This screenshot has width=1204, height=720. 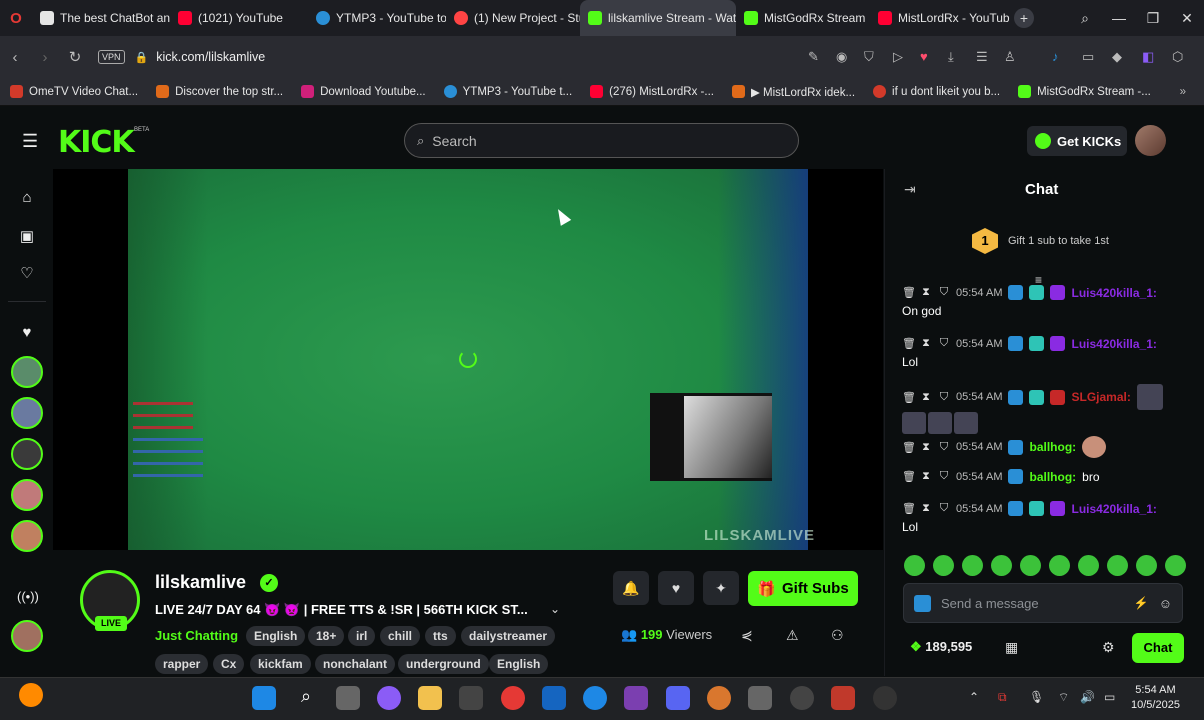 What do you see at coordinates (1036, 697) in the screenshot?
I see `microphone-icon: 🎙` at bounding box center [1036, 697].